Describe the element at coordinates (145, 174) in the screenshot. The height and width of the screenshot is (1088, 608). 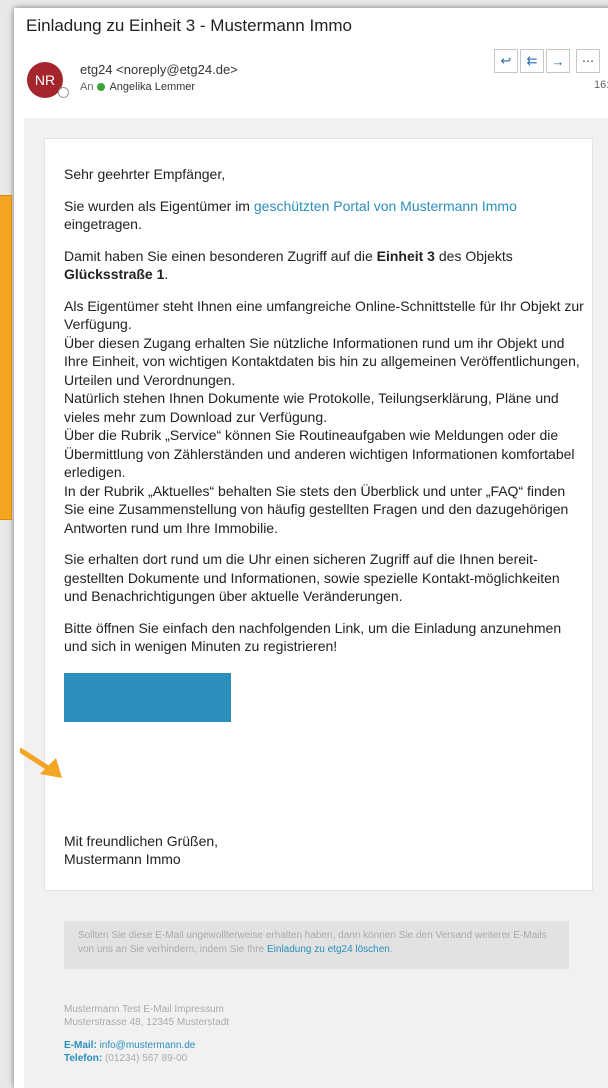
I see `greeting: Sehr geehrter Empfänger,` at that location.